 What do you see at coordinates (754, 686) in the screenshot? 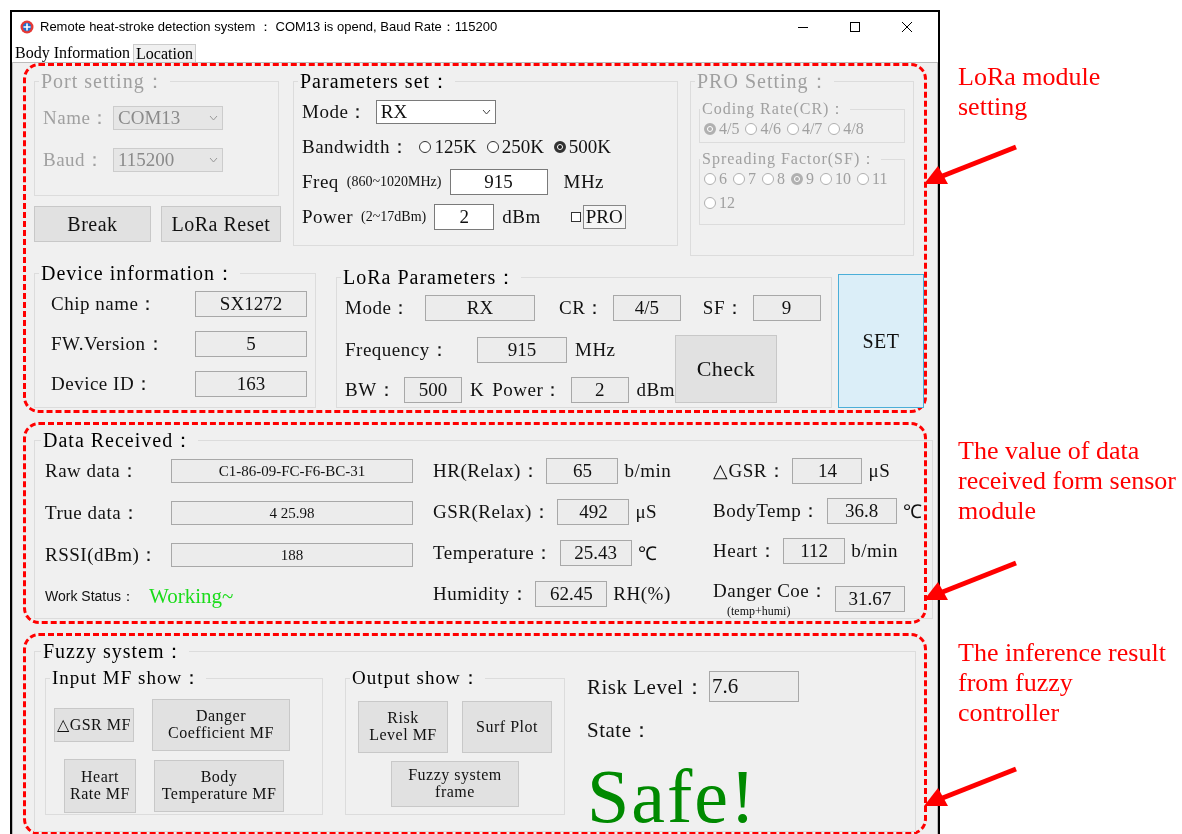
I see `risk-level-field: 7.6` at bounding box center [754, 686].